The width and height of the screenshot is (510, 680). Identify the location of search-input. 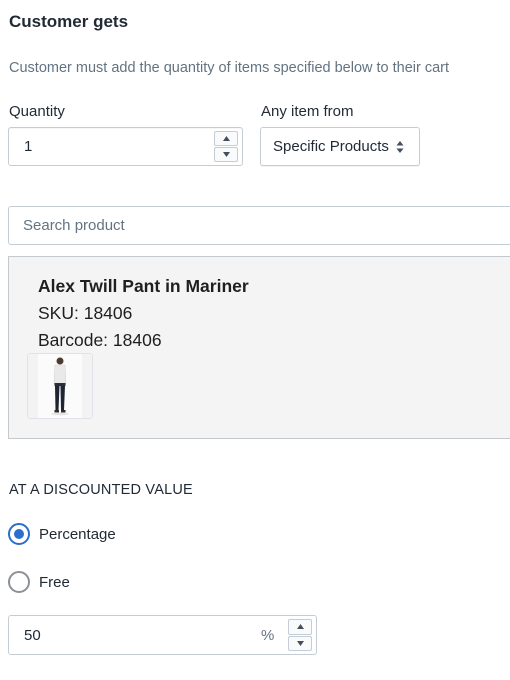
(259, 225).